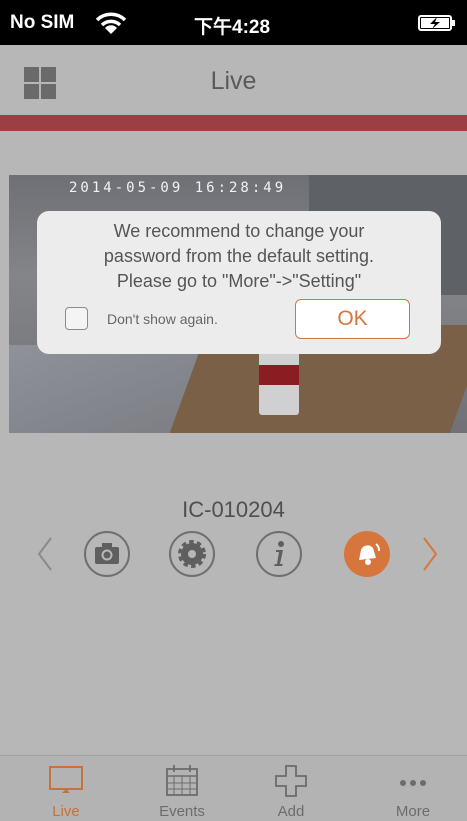  I want to click on chevron-right-icon, so click(430, 554).